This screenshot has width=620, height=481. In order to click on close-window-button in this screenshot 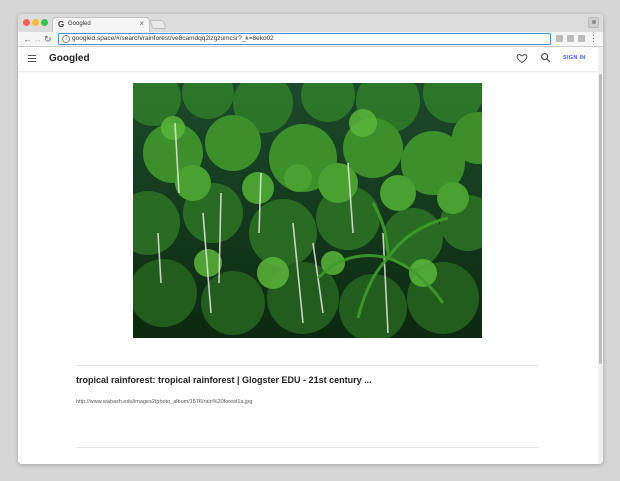, I will do `click(26, 22)`.